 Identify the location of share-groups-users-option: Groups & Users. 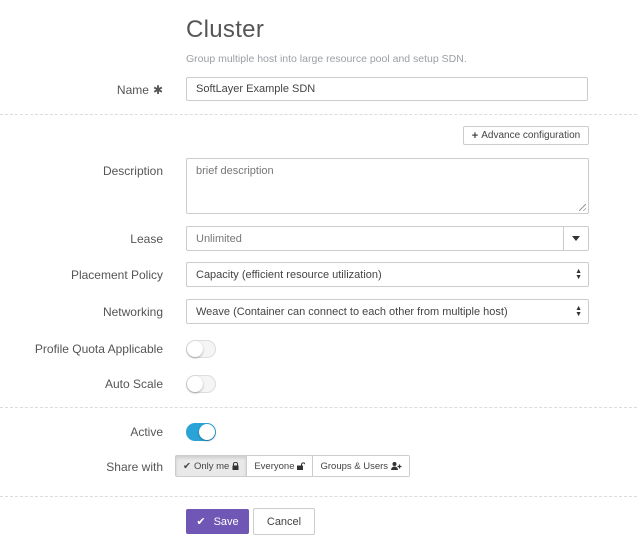
(361, 466).